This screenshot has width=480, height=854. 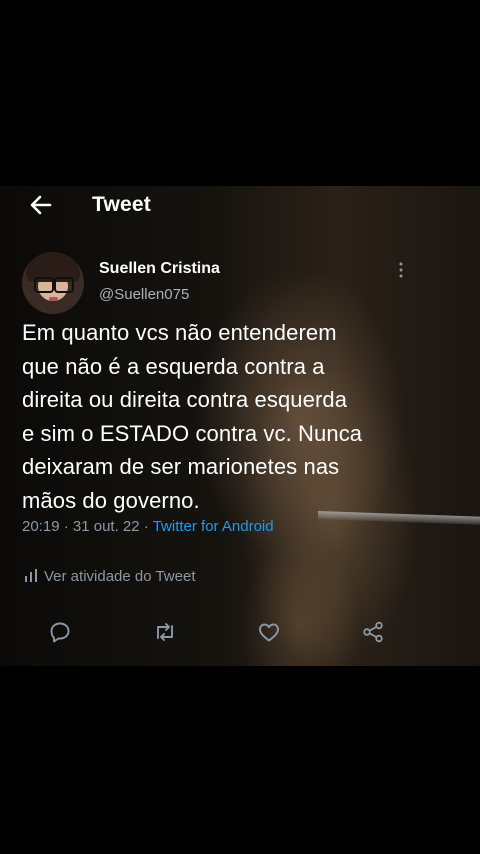 What do you see at coordinates (373, 632) in the screenshot?
I see `share-icon` at bounding box center [373, 632].